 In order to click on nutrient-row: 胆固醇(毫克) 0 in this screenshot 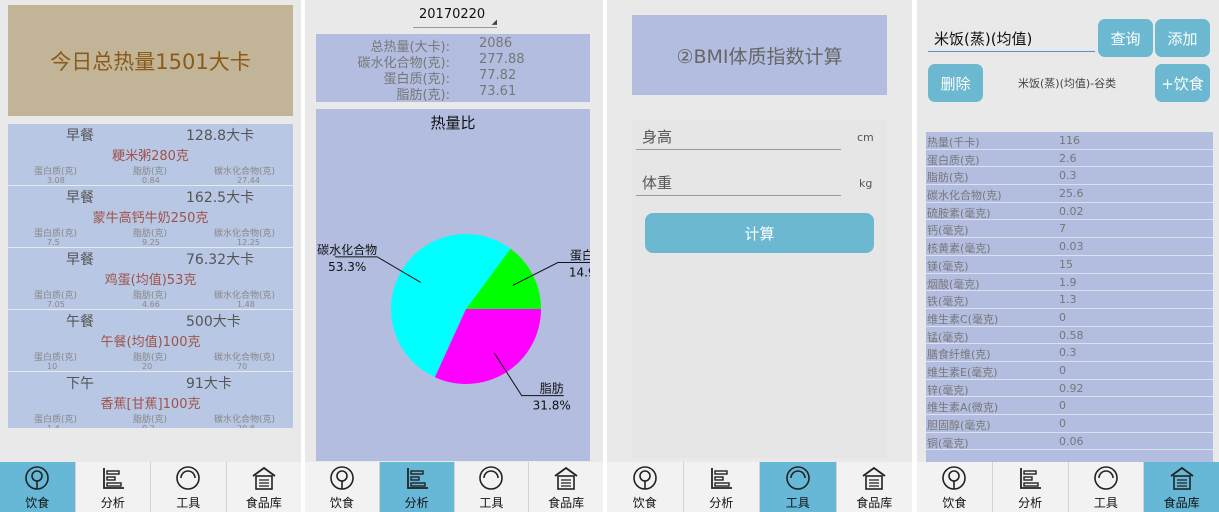, I will do `click(1069, 424)`.